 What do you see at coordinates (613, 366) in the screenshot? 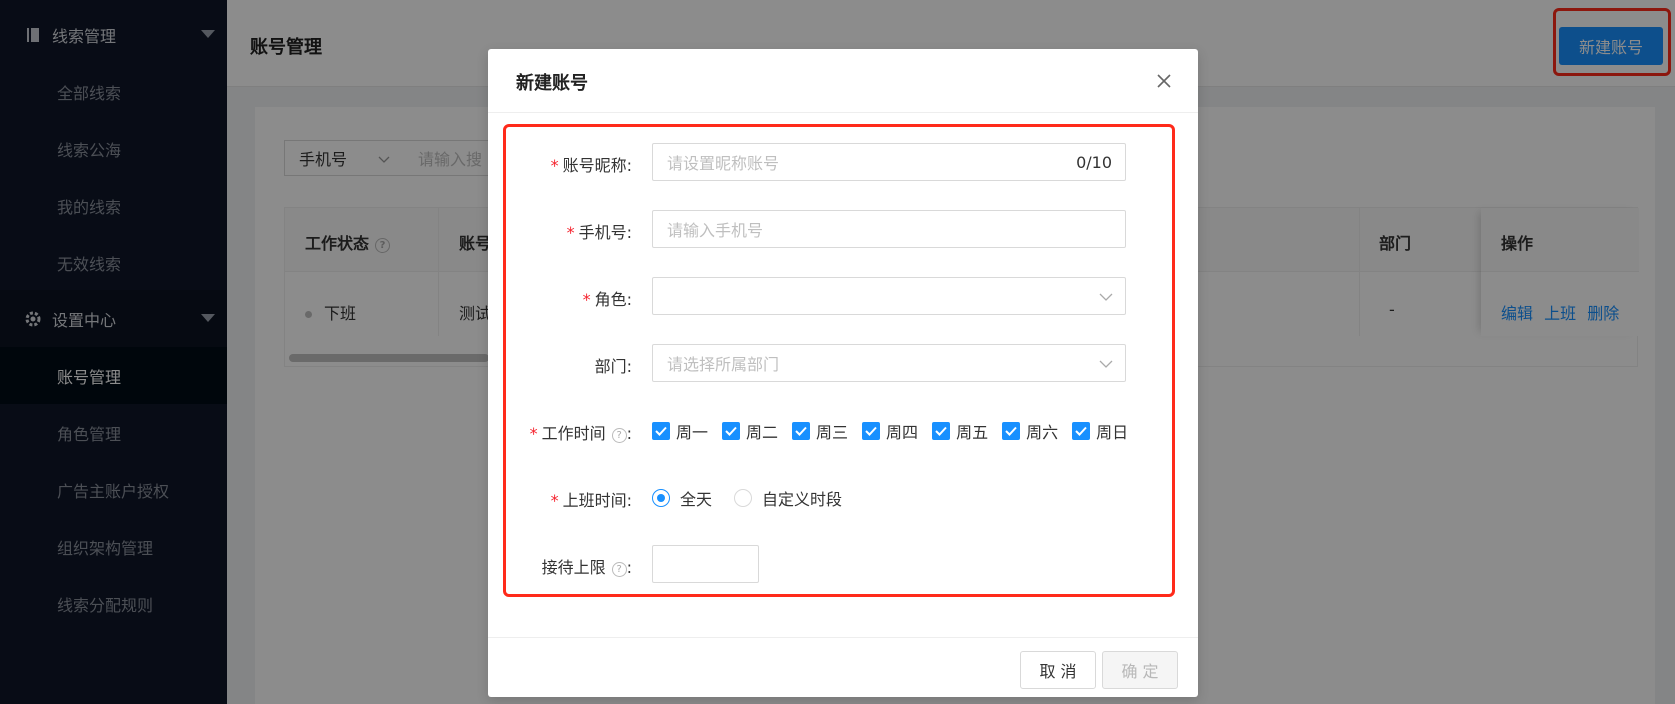
I see `dept-label: 部门:` at bounding box center [613, 366].